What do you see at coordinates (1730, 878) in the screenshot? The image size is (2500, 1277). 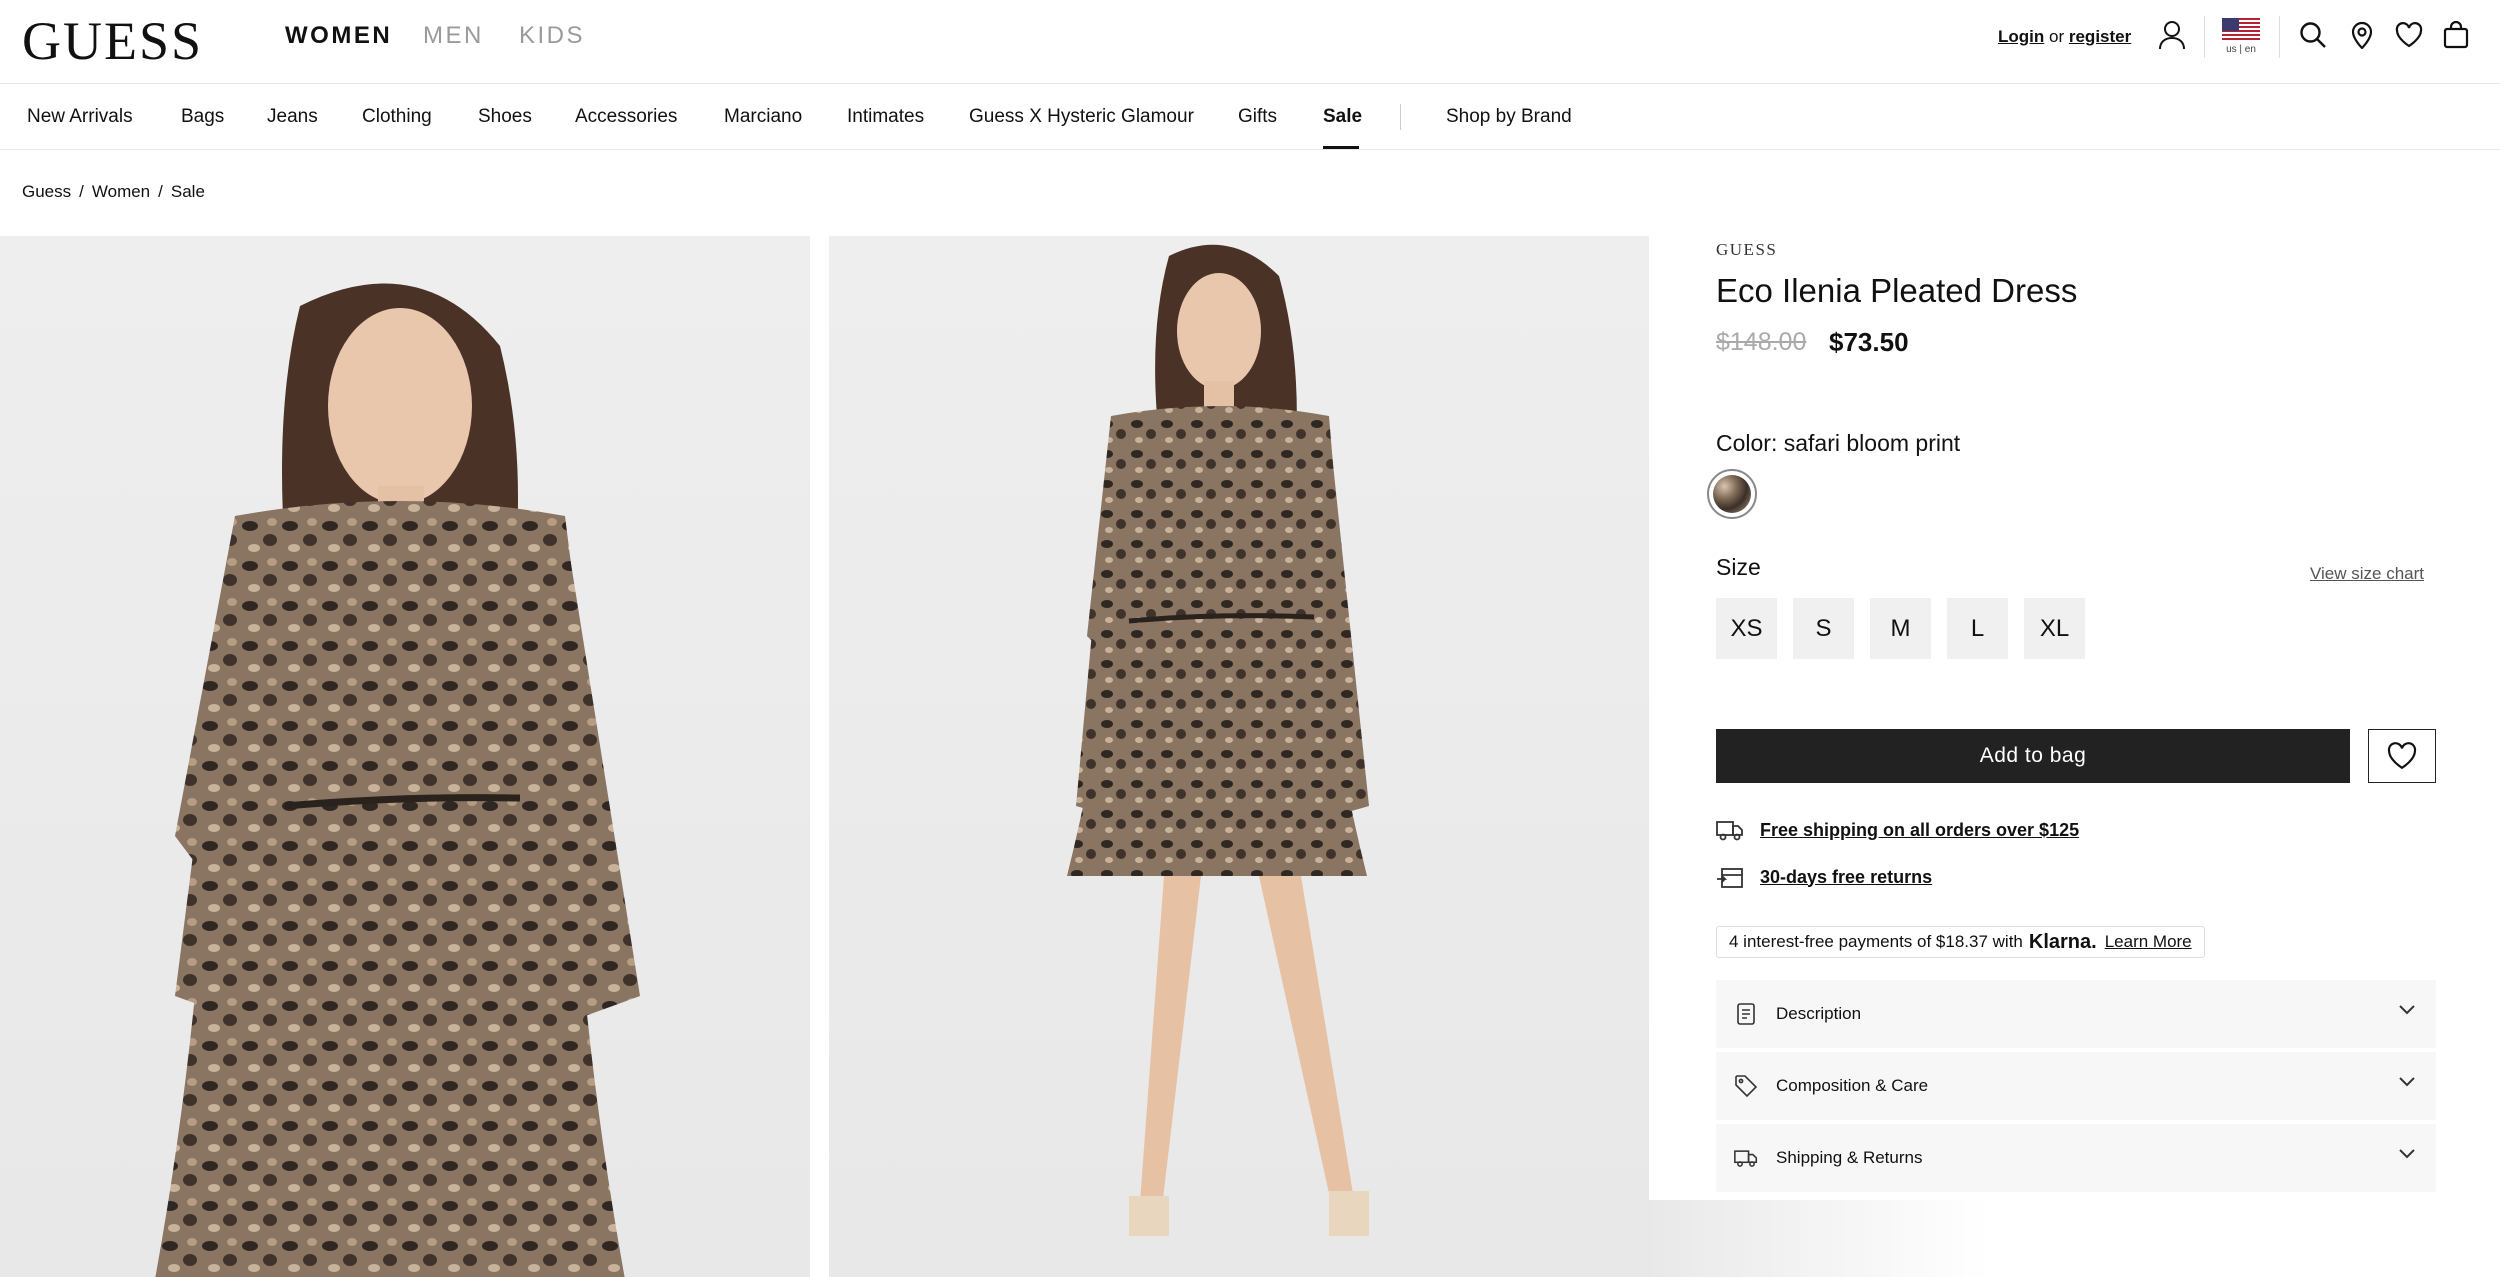 I see `return-box-icon` at bounding box center [1730, 878].